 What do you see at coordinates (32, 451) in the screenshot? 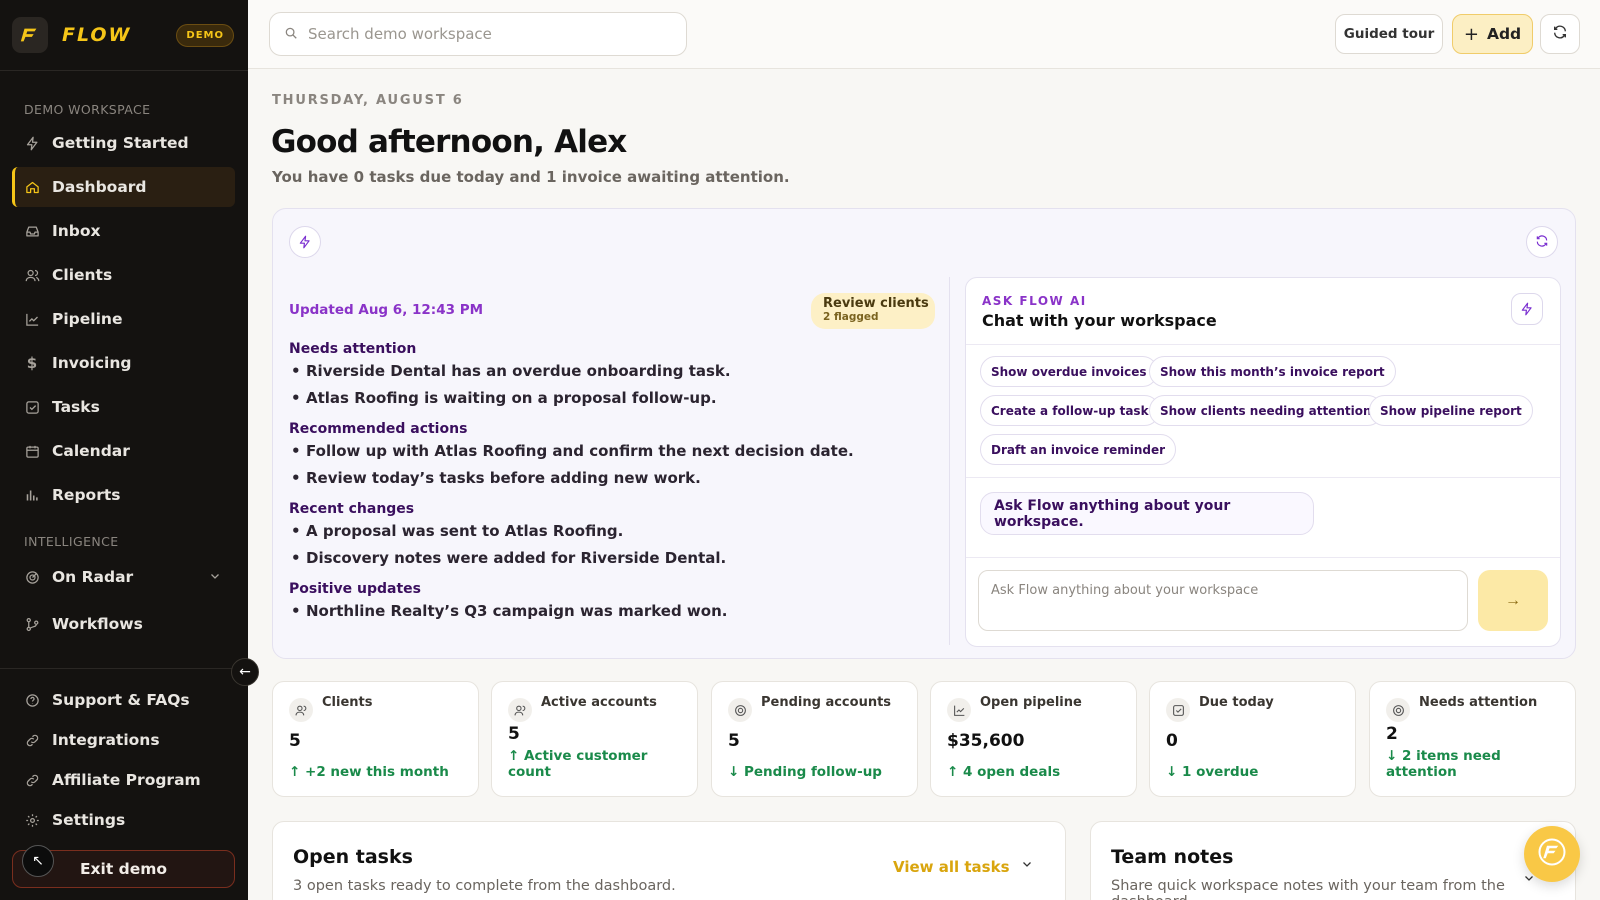
I see `calendar-icon` at bounding box center [32, 451].